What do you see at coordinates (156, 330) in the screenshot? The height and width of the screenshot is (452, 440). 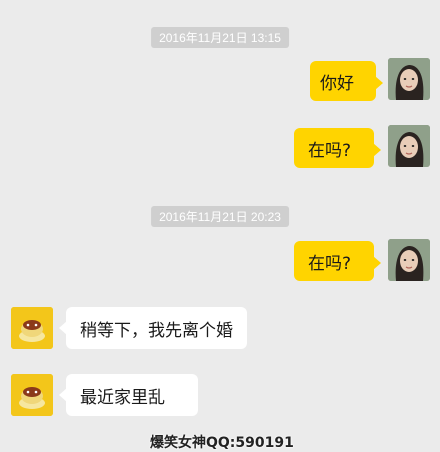 I see `message-text: 稍等下，我先离个婚` at bounding box center [156, 330].